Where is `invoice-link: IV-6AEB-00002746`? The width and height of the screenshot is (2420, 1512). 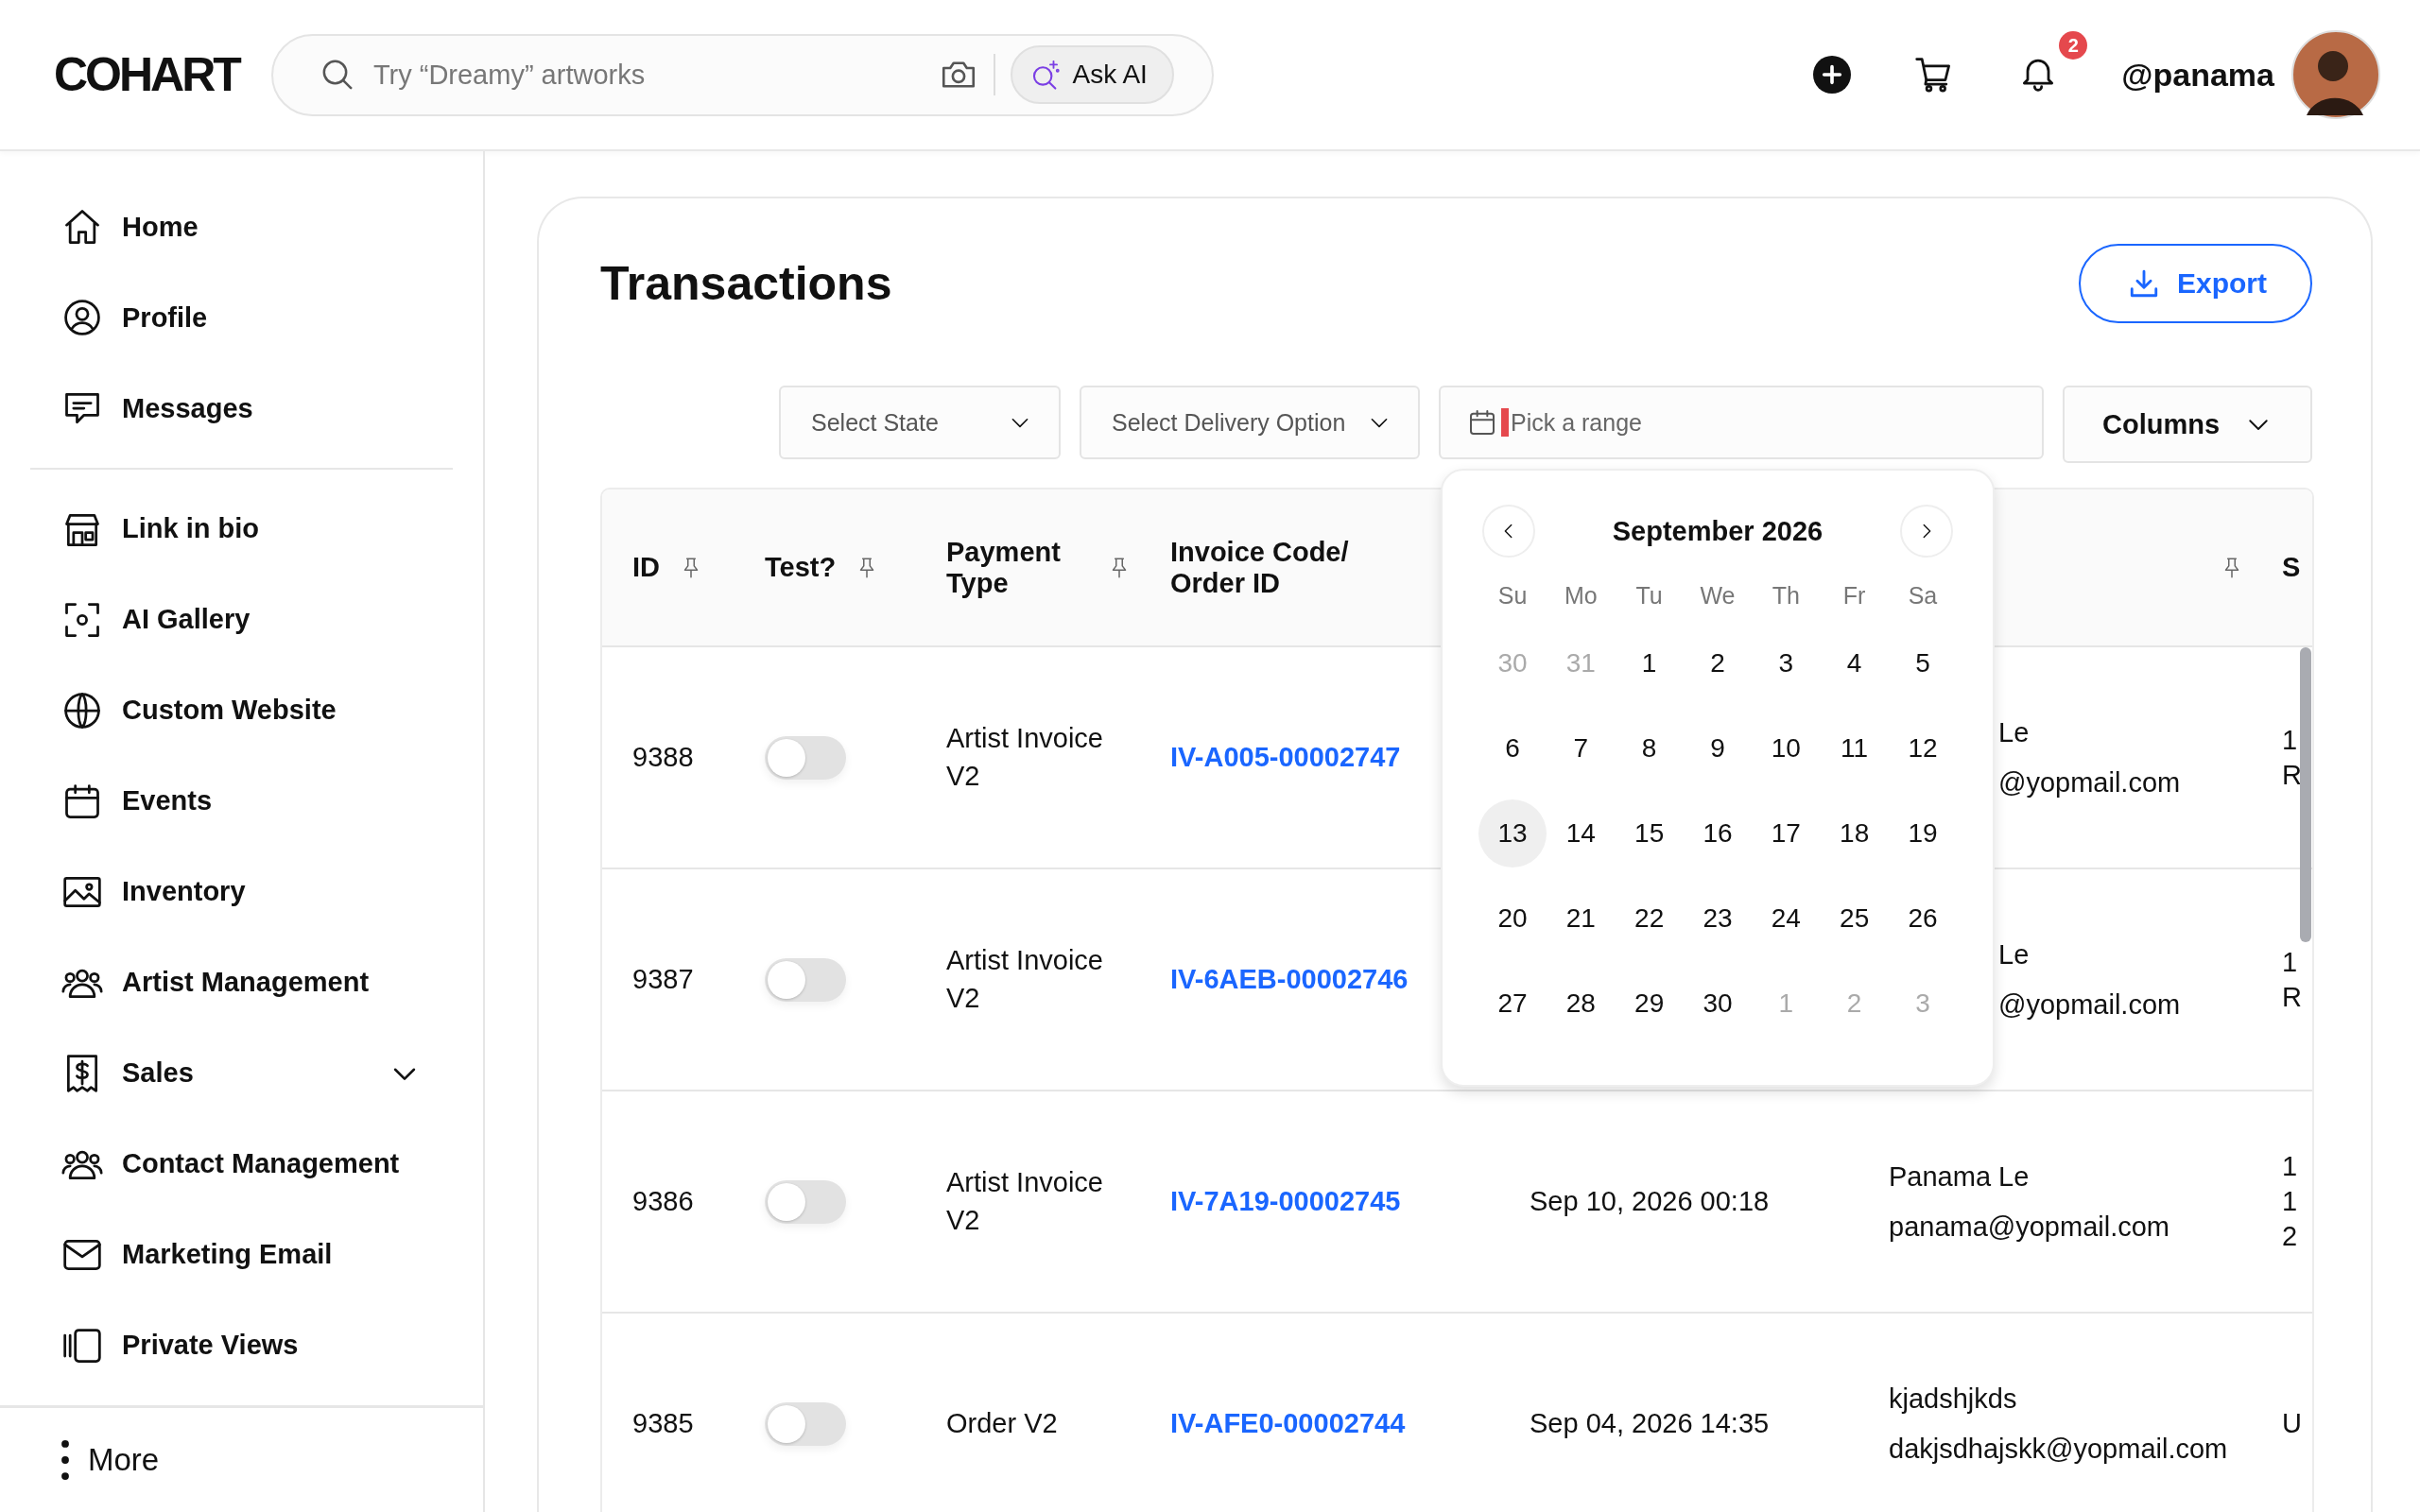 invoice-link: IV-6AEB-00002746 is located at coordinates (1289, 979).